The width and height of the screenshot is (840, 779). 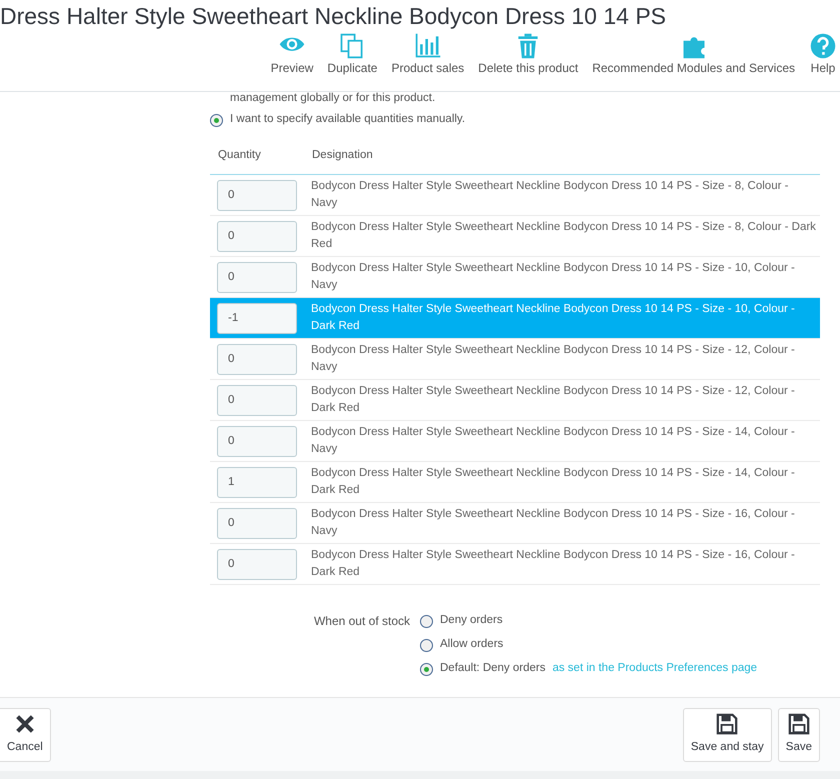 What do you see at coordinates (553, 400) in the screenshot?
I see `designation-text: Bodycon Dress Halter Style Sweetheart Neckline Bodycon Dress 10 14 PS - Size - 12, Colour - Dark Red` at bounding box center [553, 400].